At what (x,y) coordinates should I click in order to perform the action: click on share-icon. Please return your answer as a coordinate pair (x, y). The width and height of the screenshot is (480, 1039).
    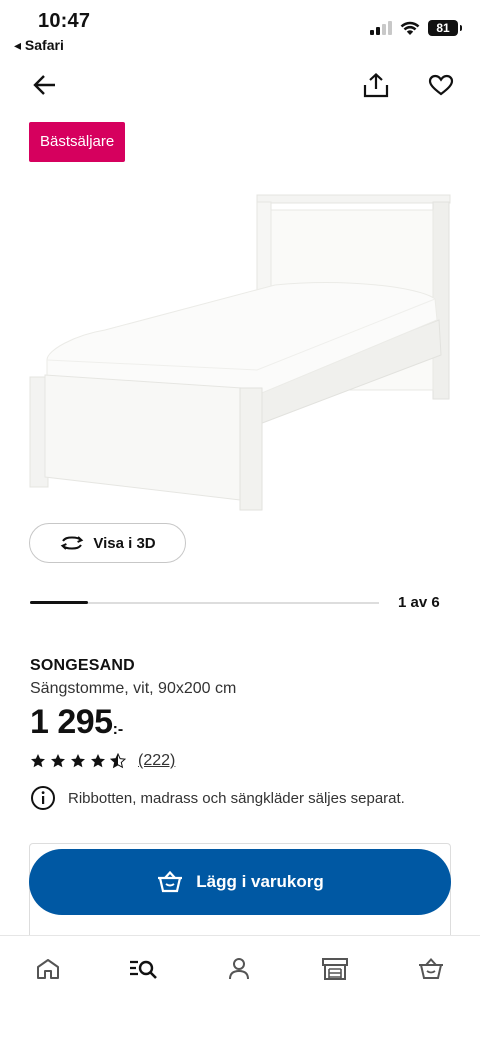
    Looking at the image, I should click on (376, 85).